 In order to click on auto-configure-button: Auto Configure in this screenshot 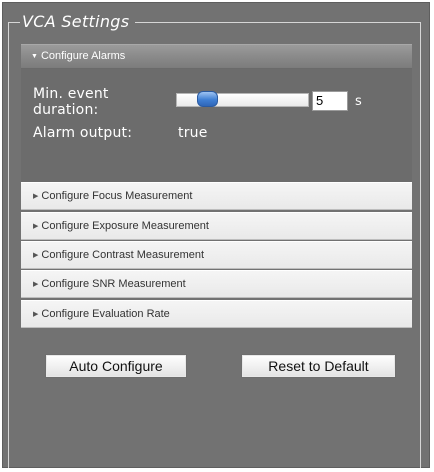, I will do `click(116, 366)`.